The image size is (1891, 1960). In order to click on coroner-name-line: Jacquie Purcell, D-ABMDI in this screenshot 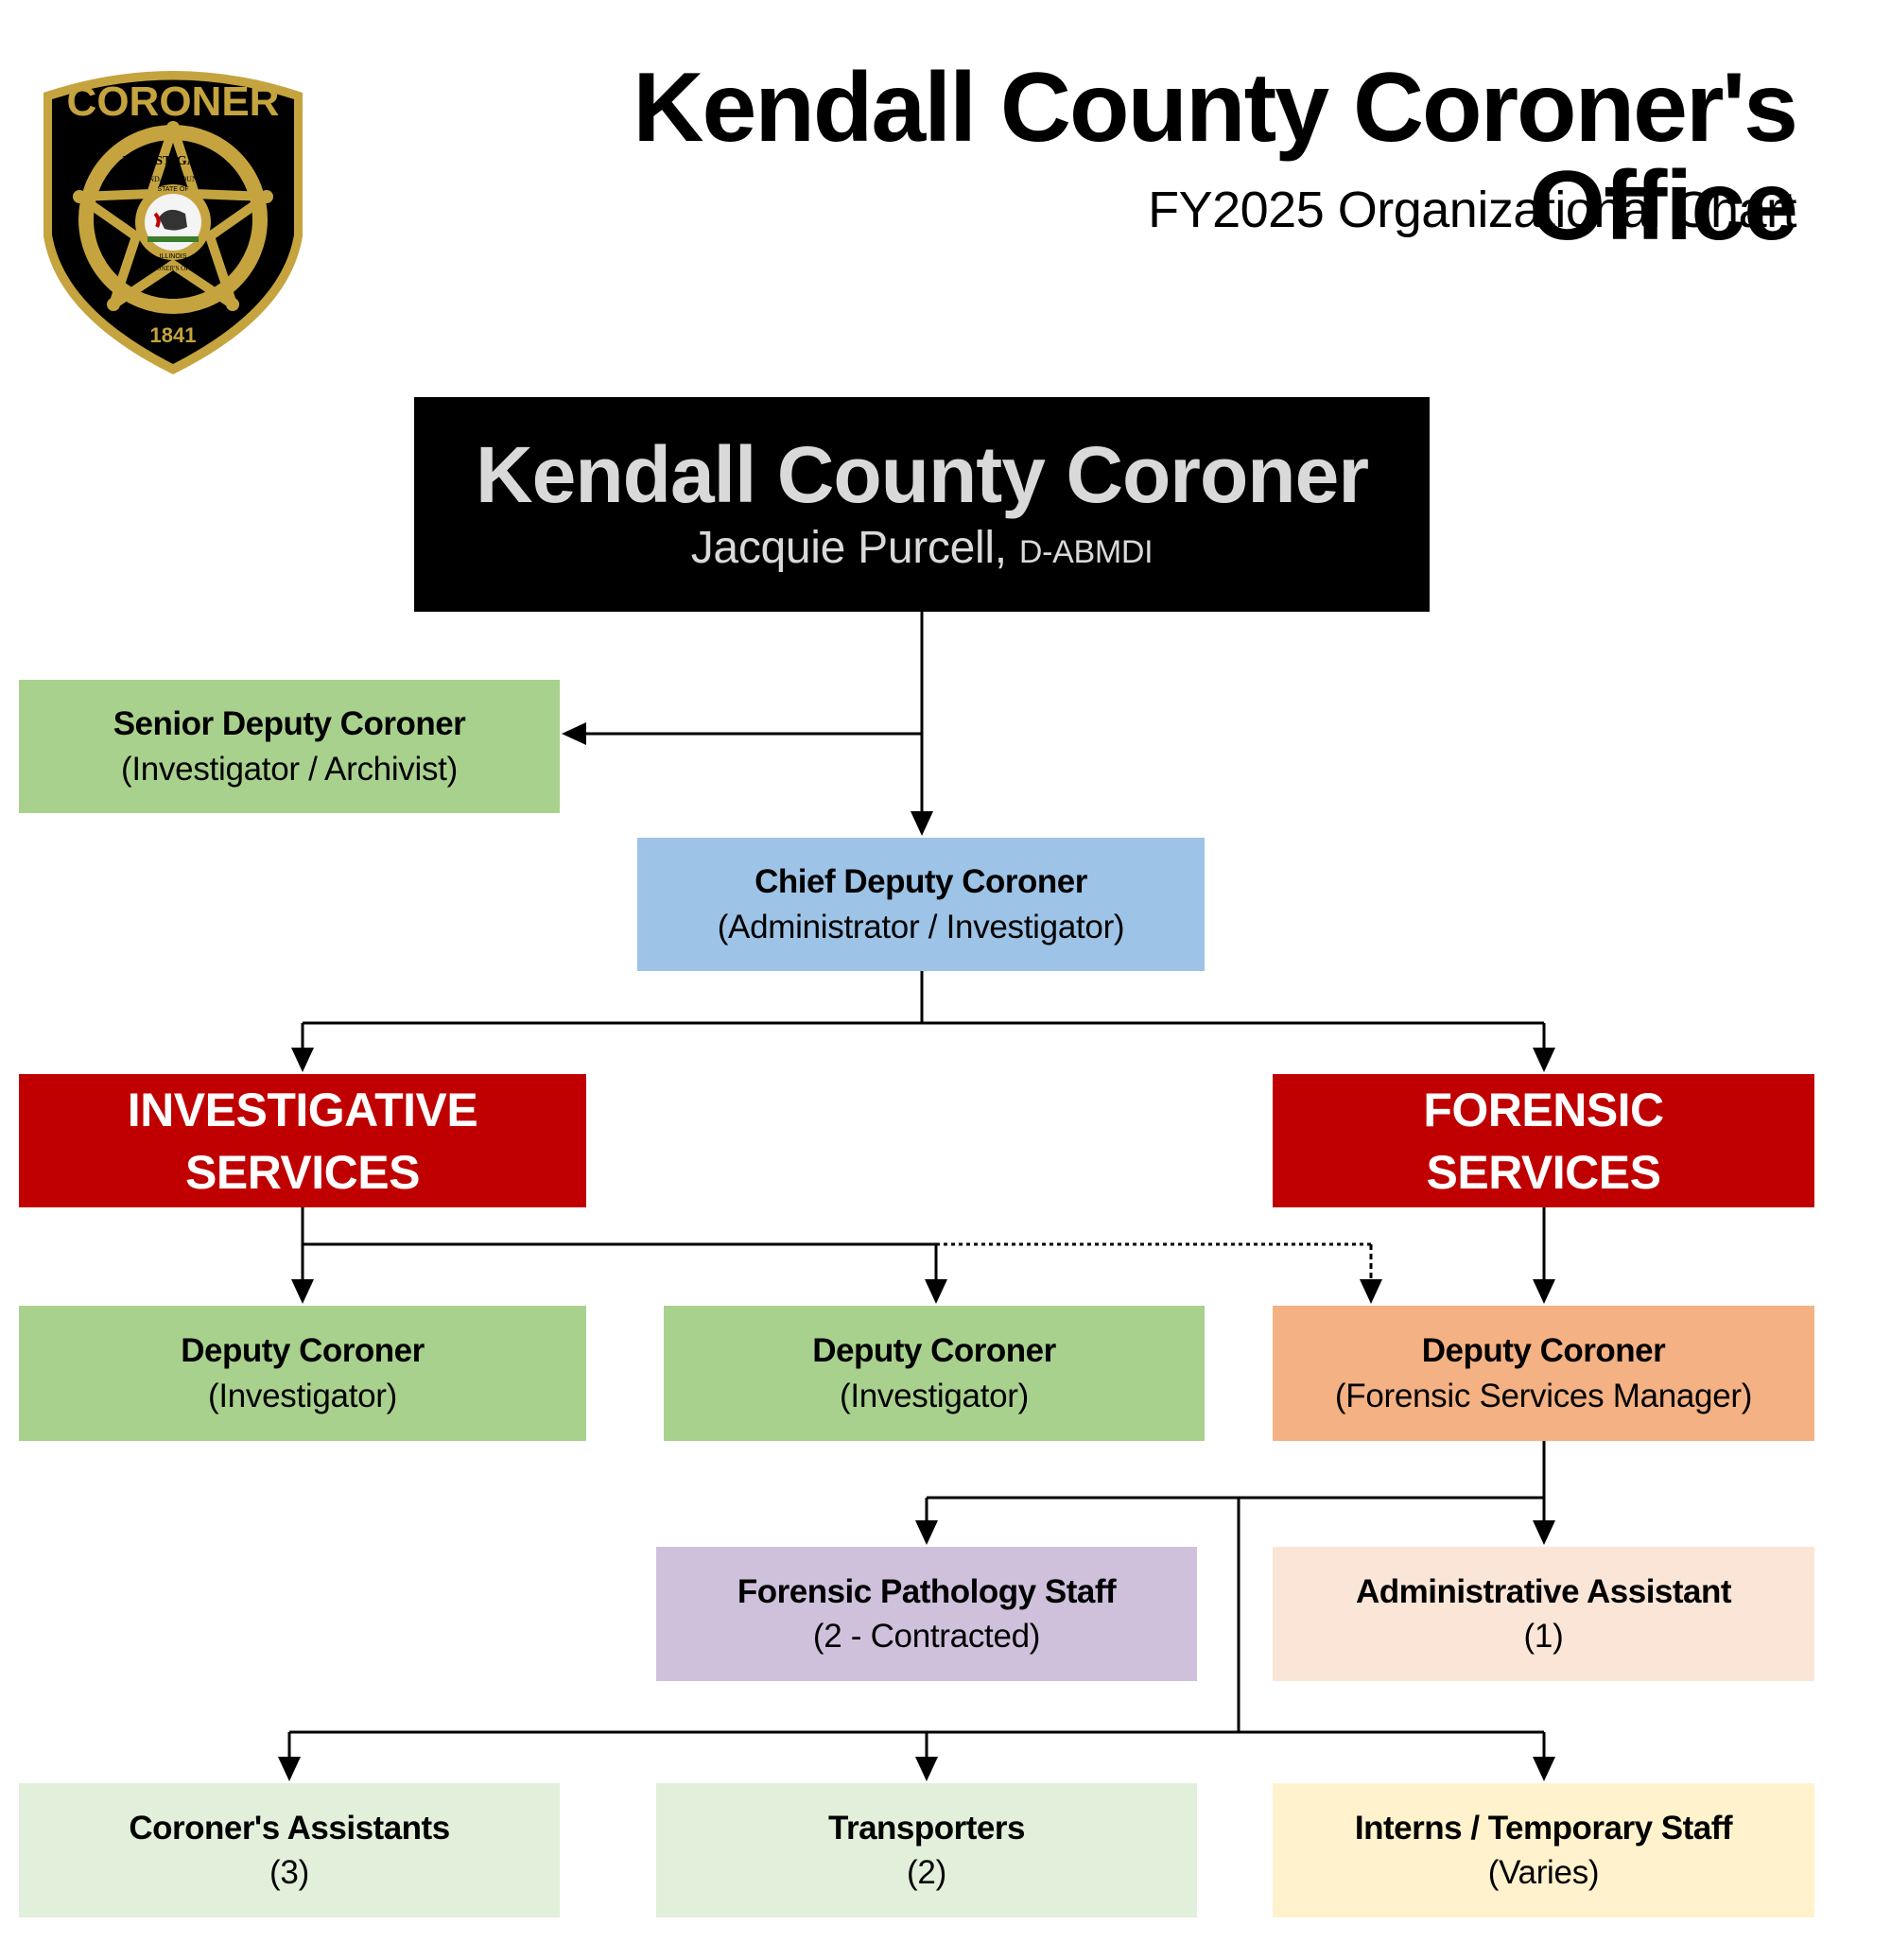, I will do `click(922, 549)`.